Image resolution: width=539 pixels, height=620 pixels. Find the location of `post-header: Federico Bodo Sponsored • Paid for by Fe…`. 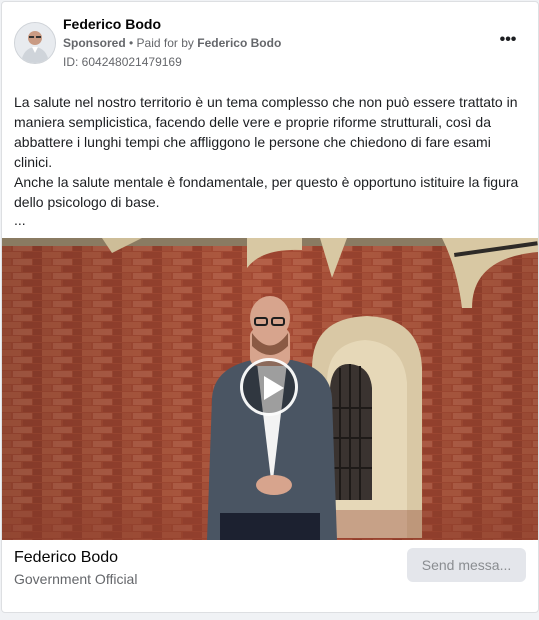

post-header: Federico Bodo Sponsored • Paid for by Fe… is located at coordinates (270, 39).